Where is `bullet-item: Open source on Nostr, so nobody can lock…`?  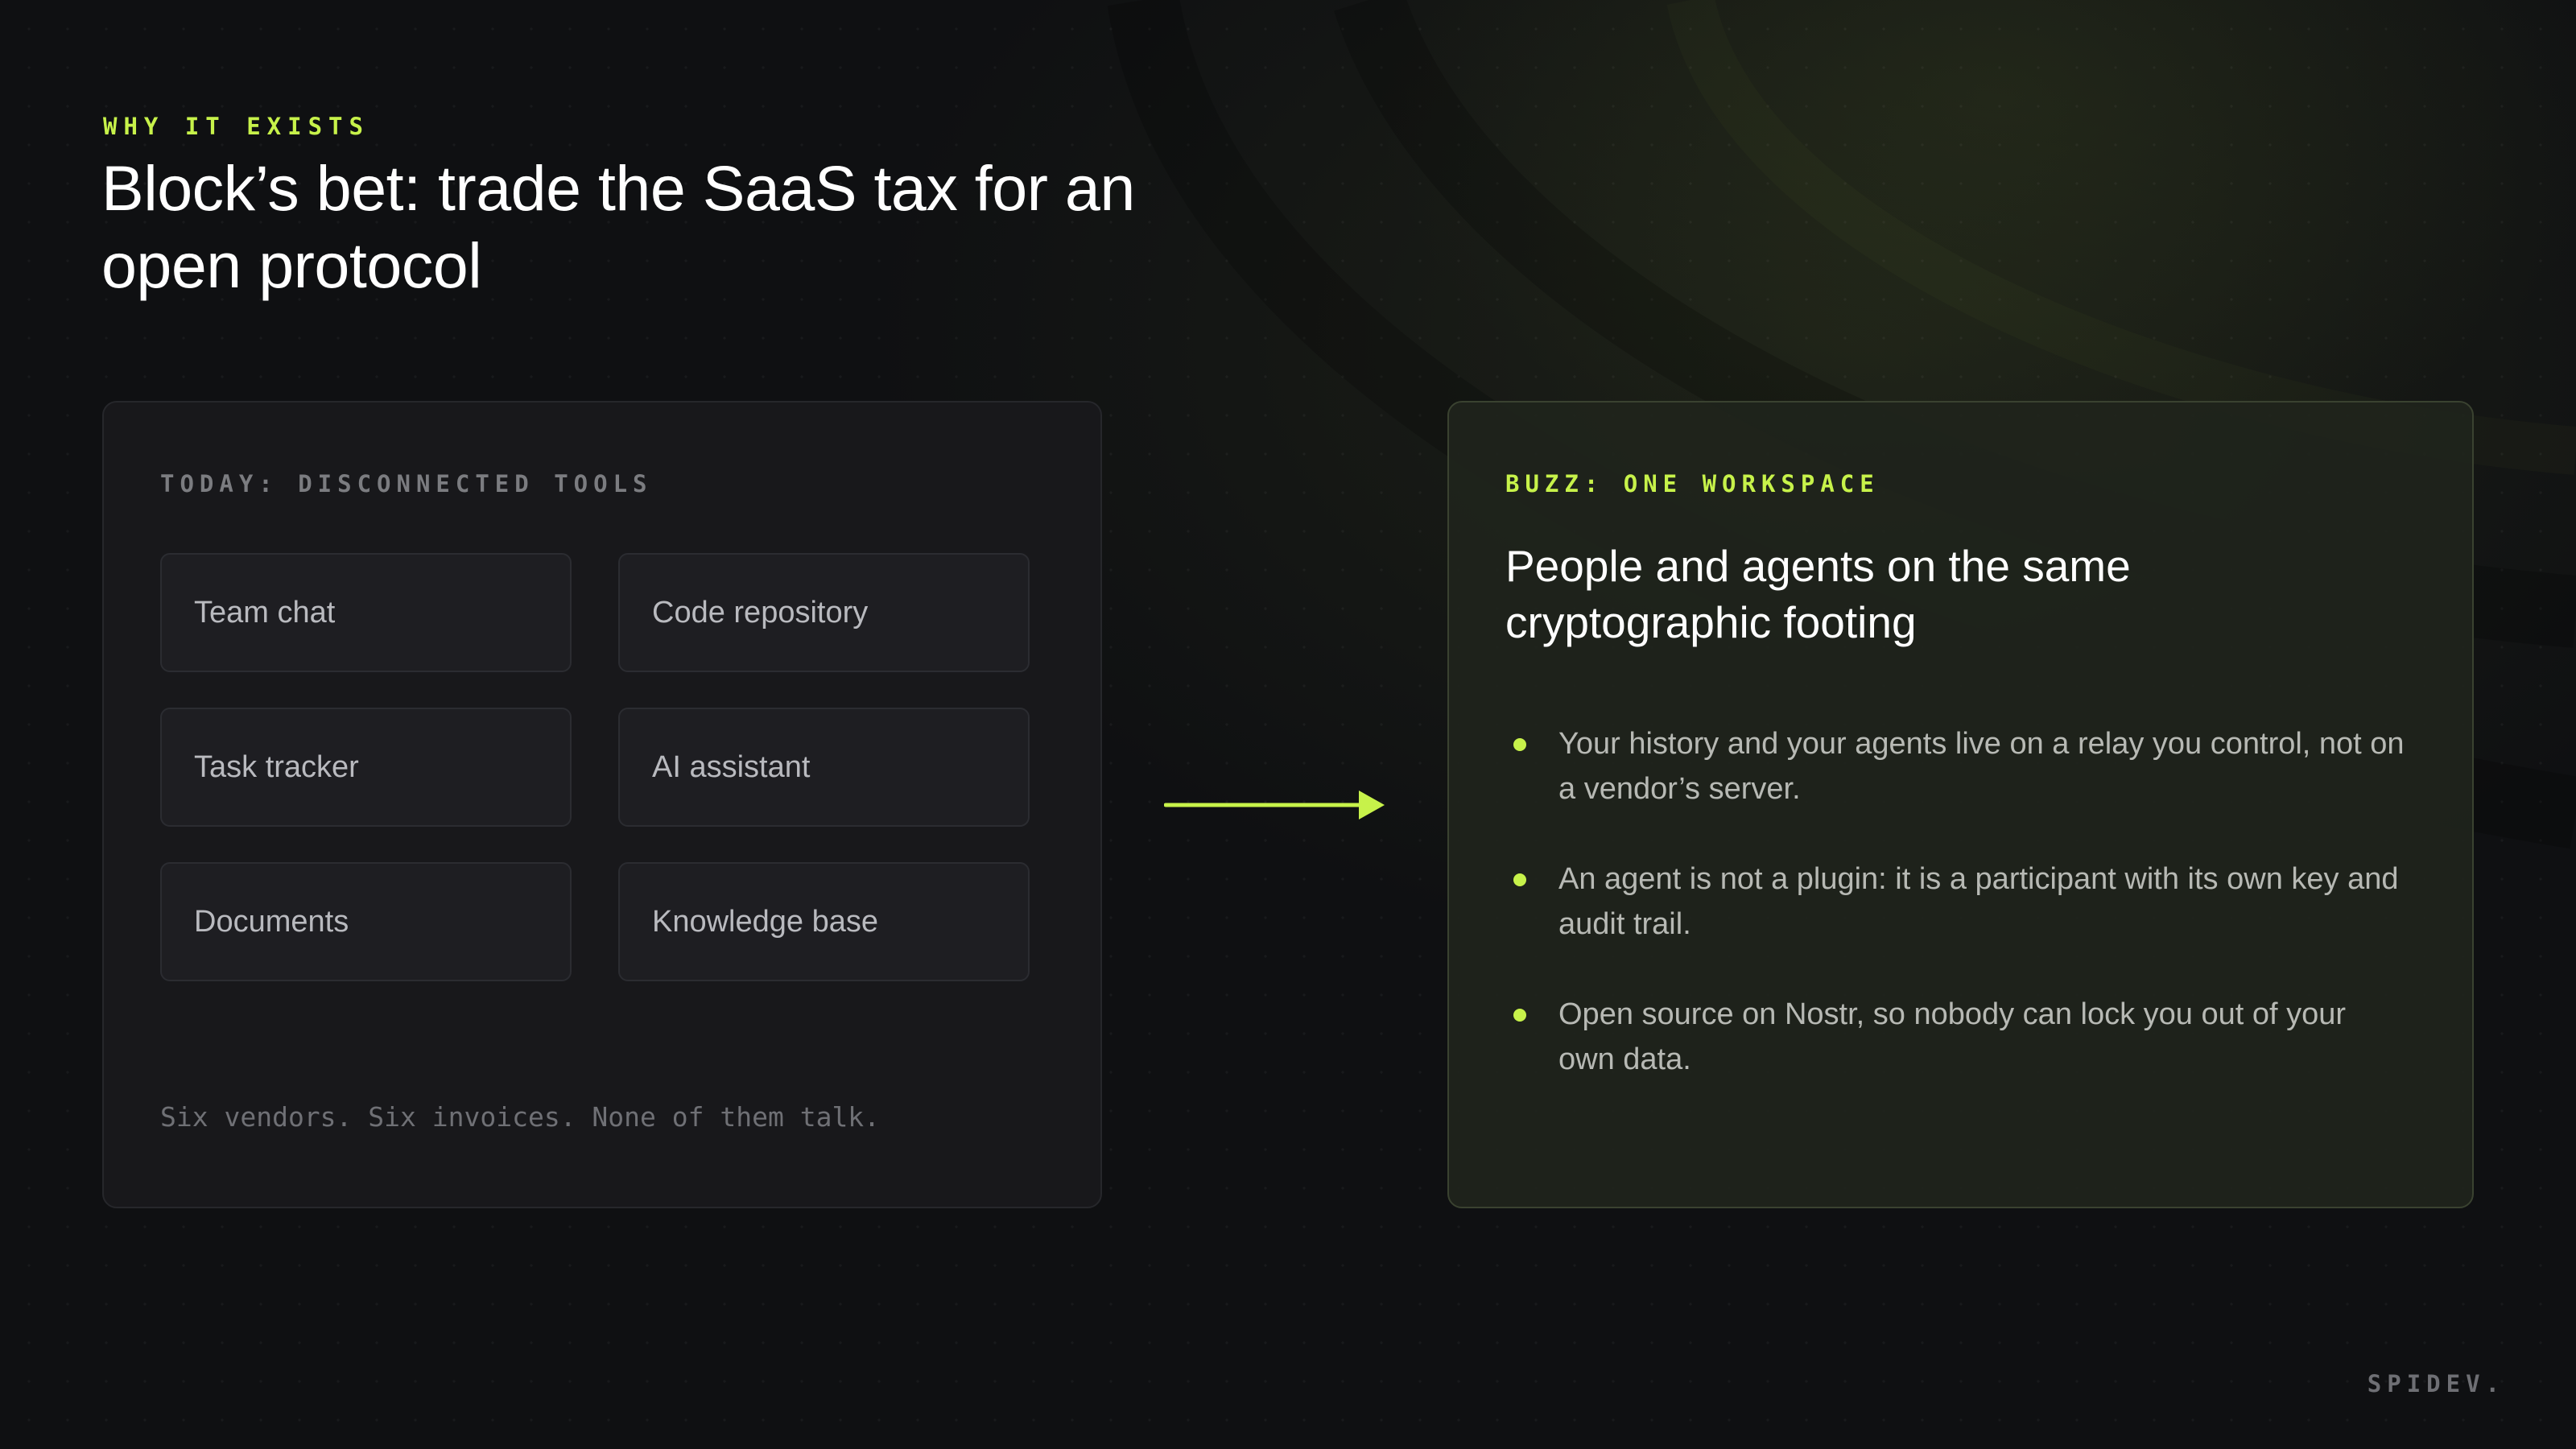
bullet-item: Open source on Nostr, so nobody can lock… is located at coordinates (1956, 1037).